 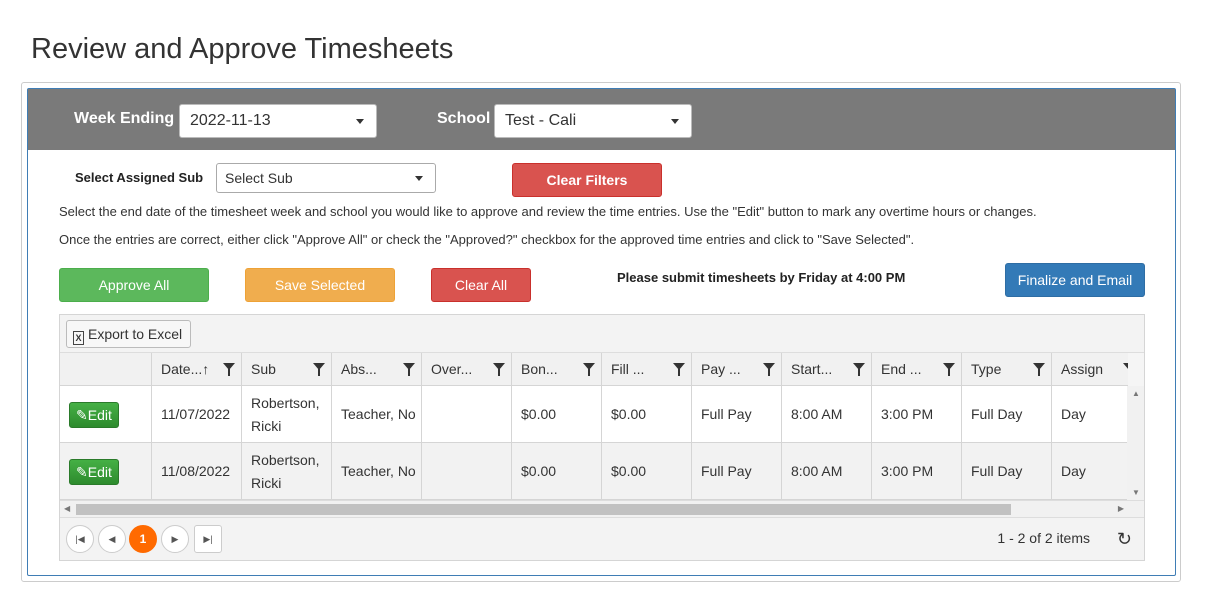 I want to click on school-value: Test - Cali, so click(x=541, y=120).